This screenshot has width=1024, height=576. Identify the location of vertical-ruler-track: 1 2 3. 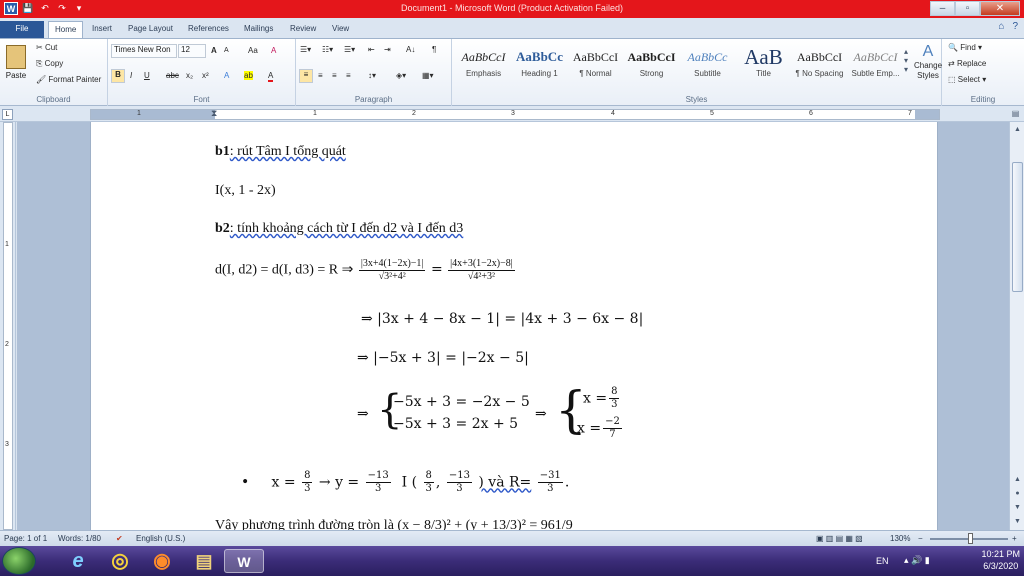
(8, 326).